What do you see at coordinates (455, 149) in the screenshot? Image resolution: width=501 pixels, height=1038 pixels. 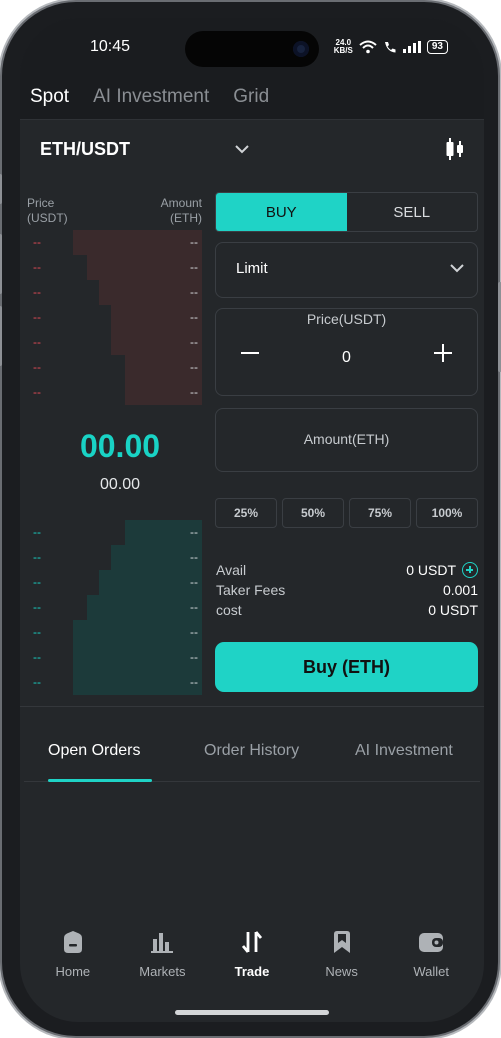 I see `candlestick-chart-icon` at bounding box center [455, 149].